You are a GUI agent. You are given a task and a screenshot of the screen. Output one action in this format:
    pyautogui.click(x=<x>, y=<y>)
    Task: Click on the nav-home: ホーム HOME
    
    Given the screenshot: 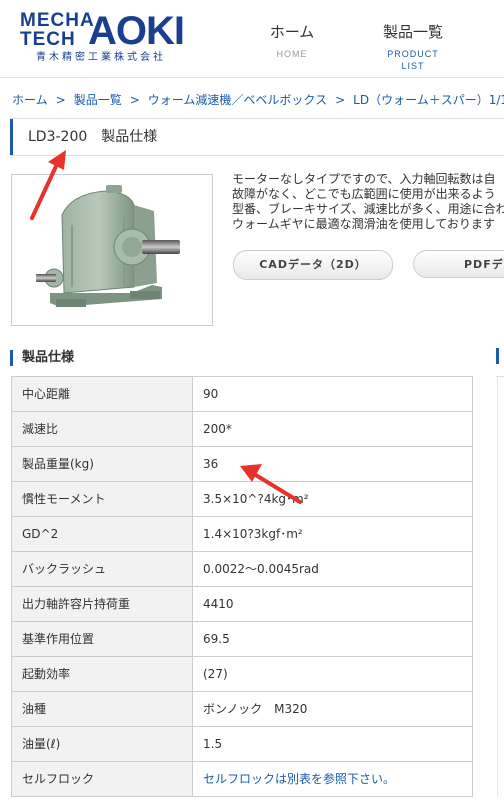 What is the action you would take?
    pyautogui.click(x=292, y=41)
    